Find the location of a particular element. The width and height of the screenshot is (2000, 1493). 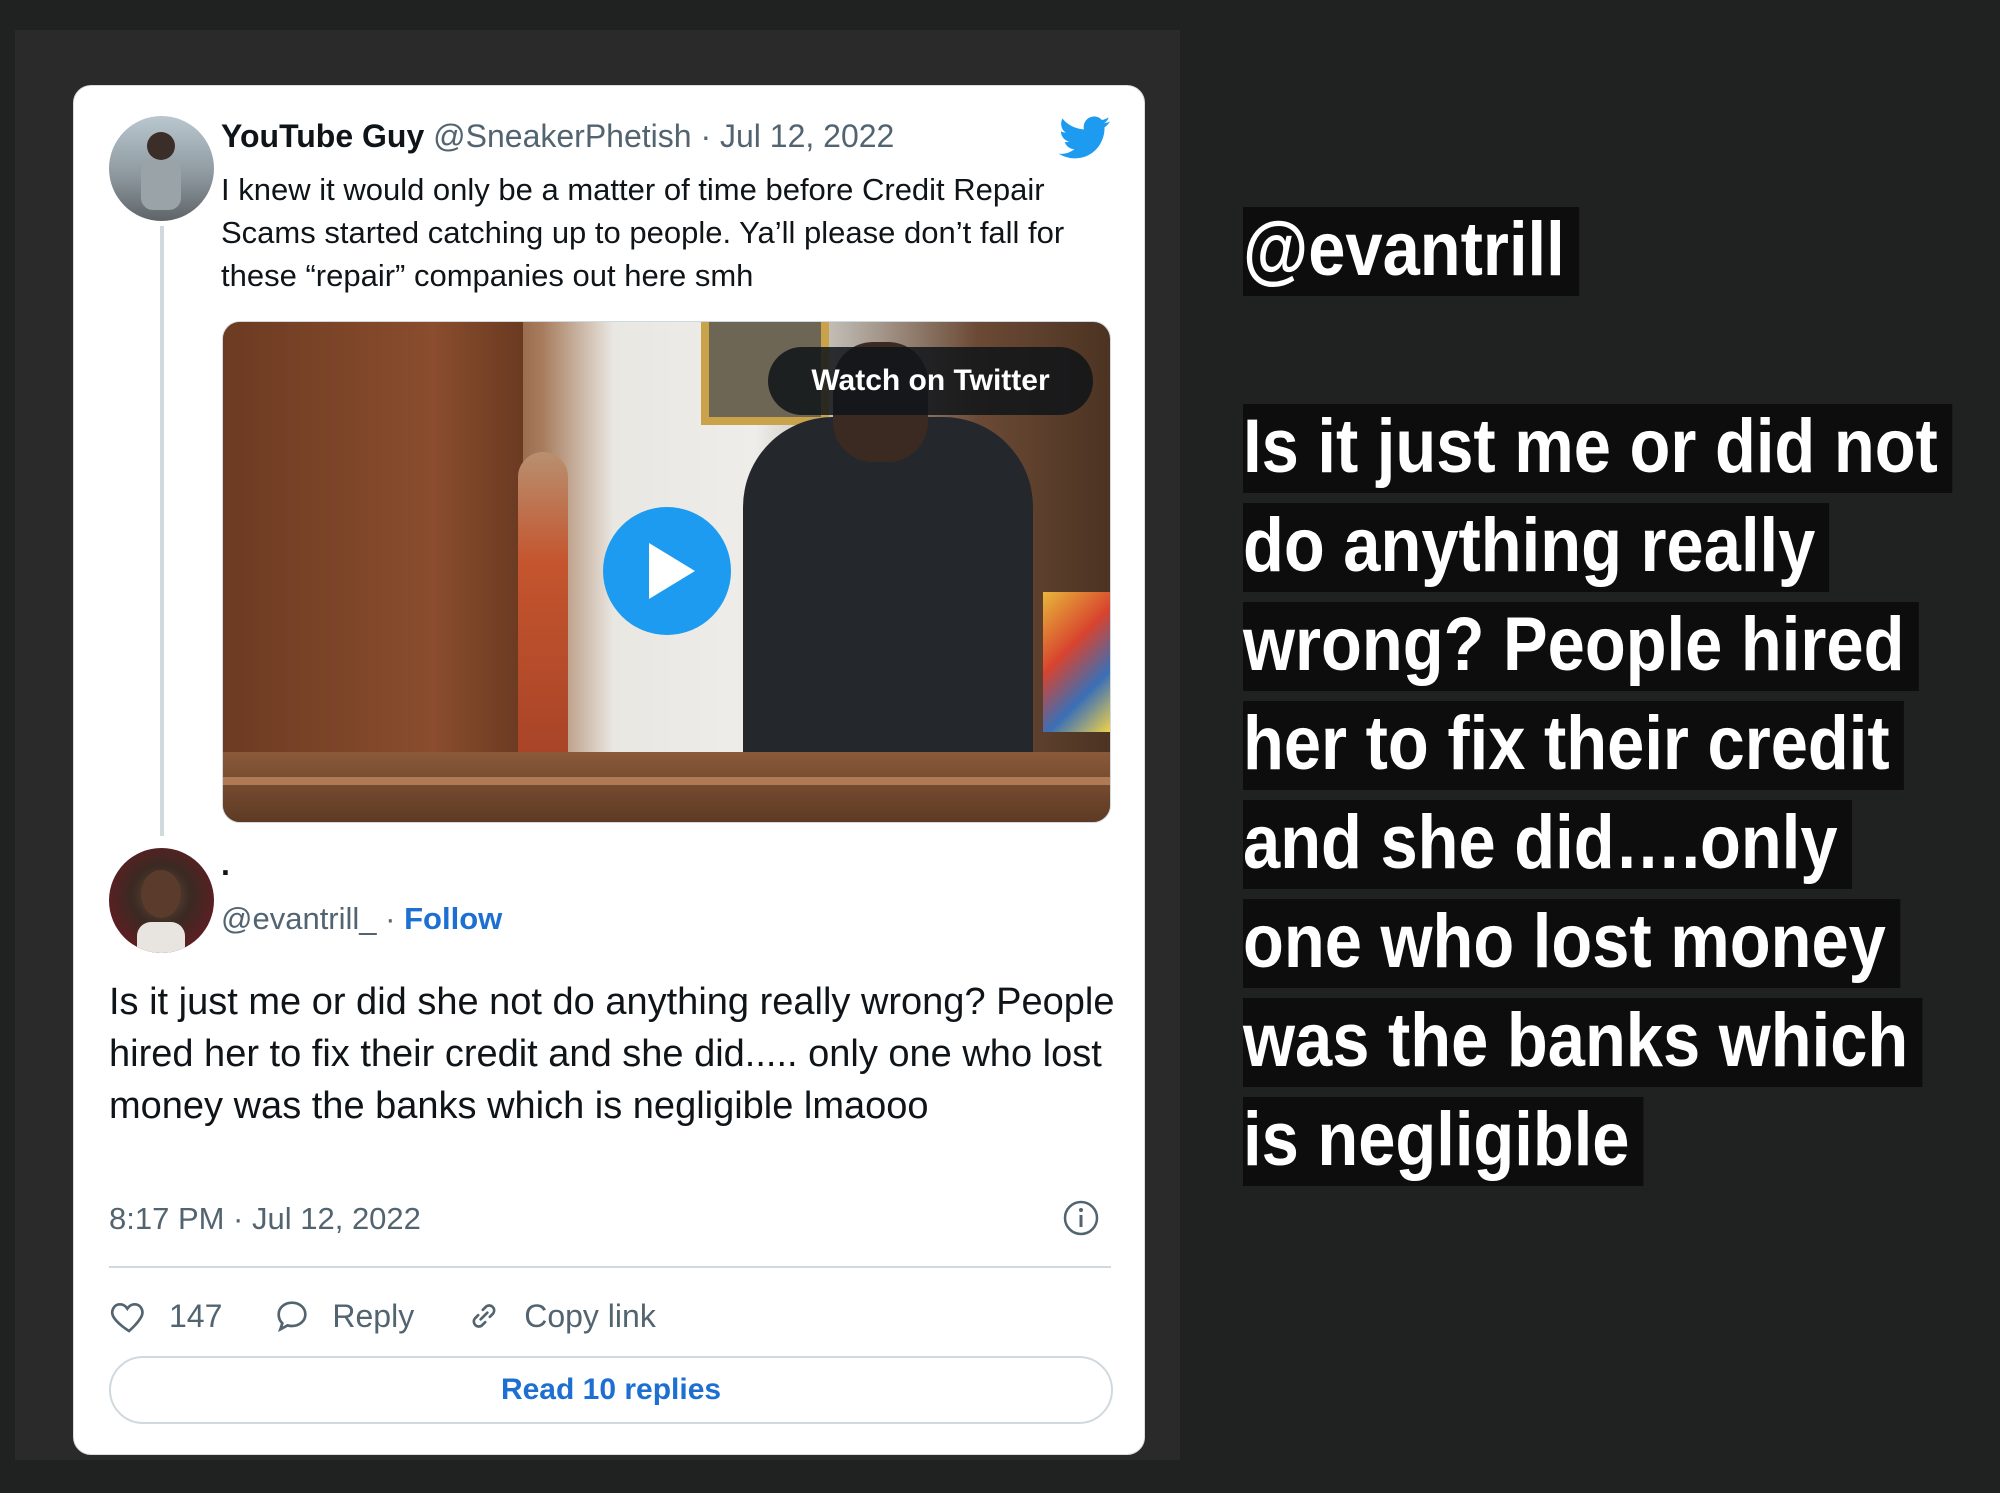

reply-icon is located at coordinates (292, 1317).